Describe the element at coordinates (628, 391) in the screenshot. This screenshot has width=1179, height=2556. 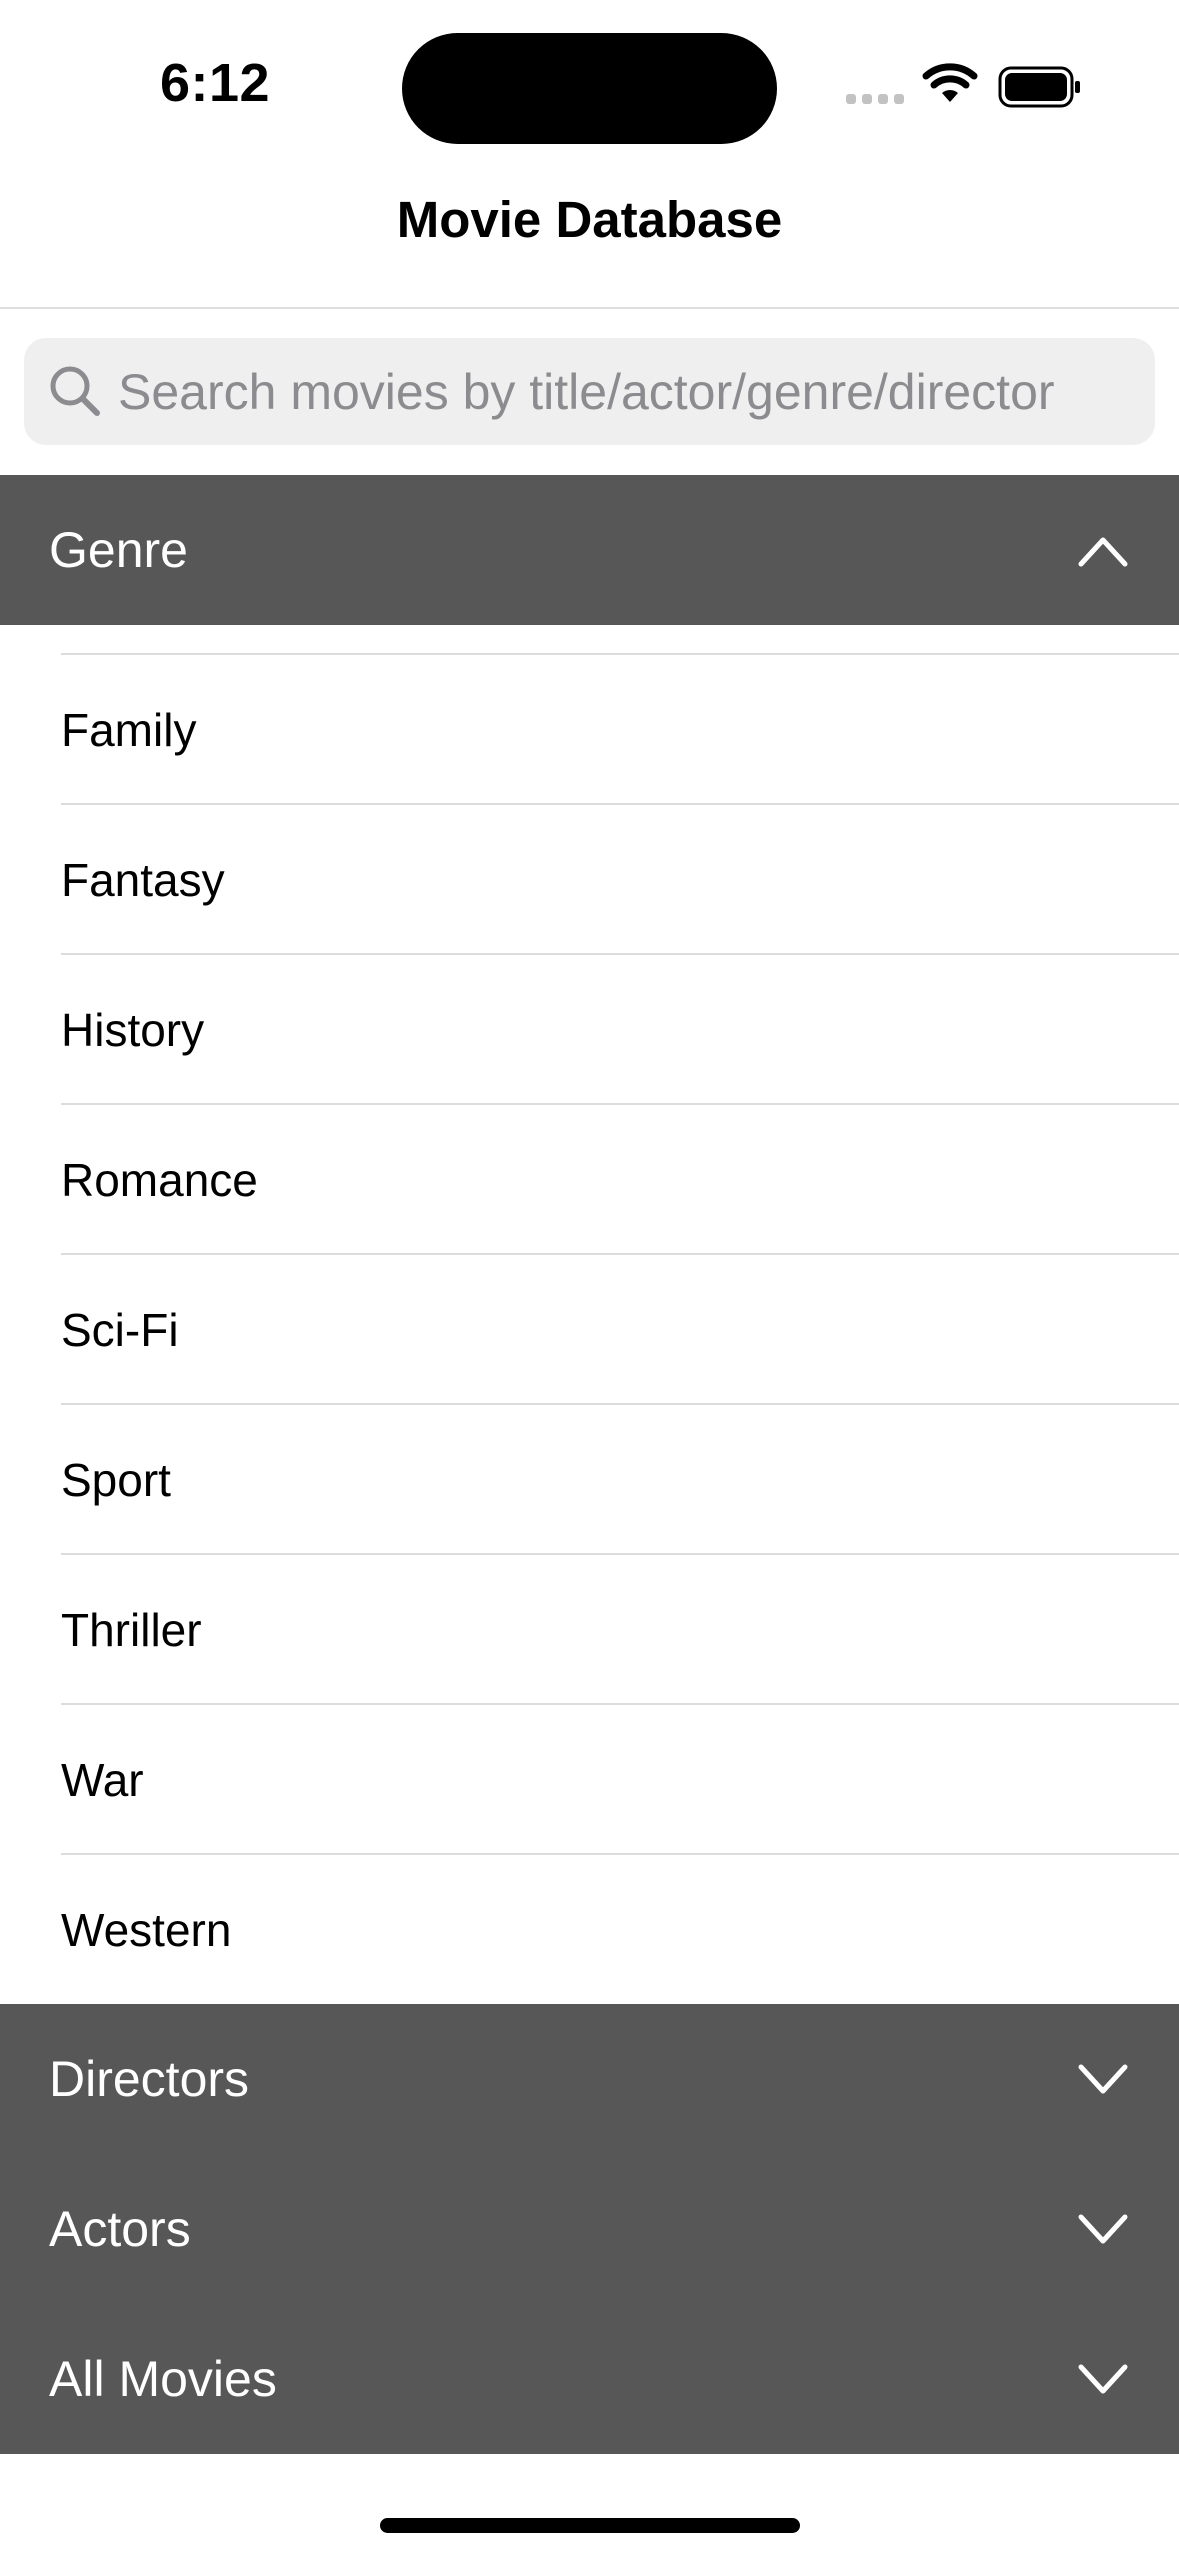
I see `search-input` at that location.